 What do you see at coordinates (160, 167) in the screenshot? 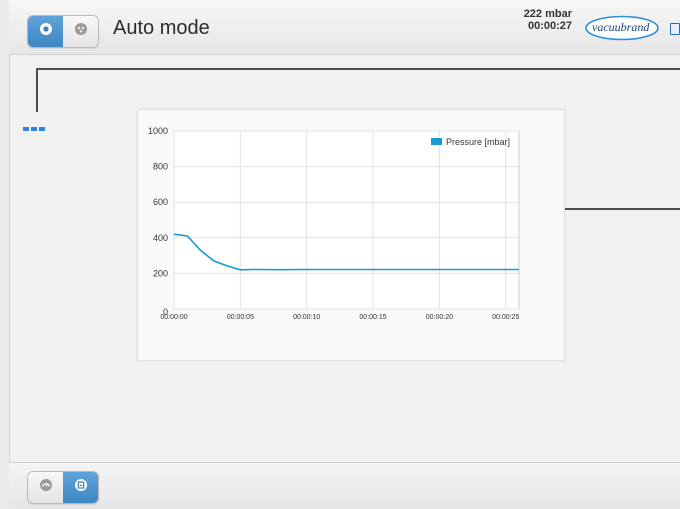
I see `y-tick-label: 800` at bounding box center [160, 167].